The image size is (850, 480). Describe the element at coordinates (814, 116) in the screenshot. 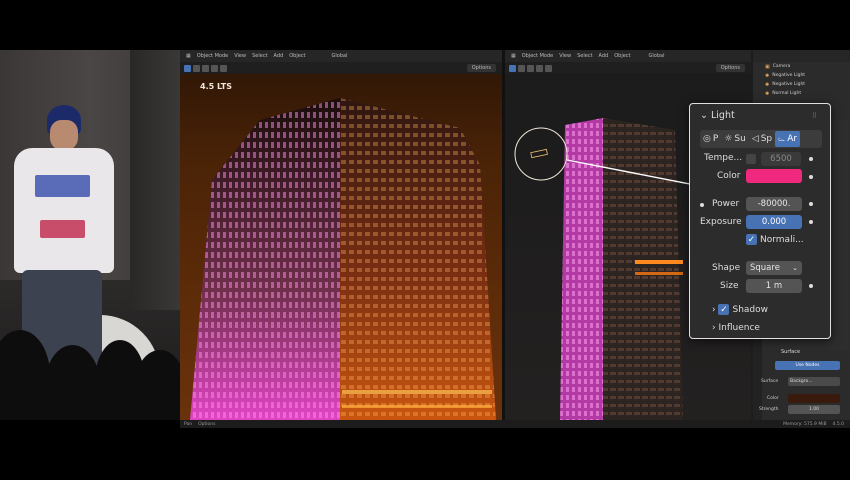

I see `drag-handle-icon: ⠿` at that location.